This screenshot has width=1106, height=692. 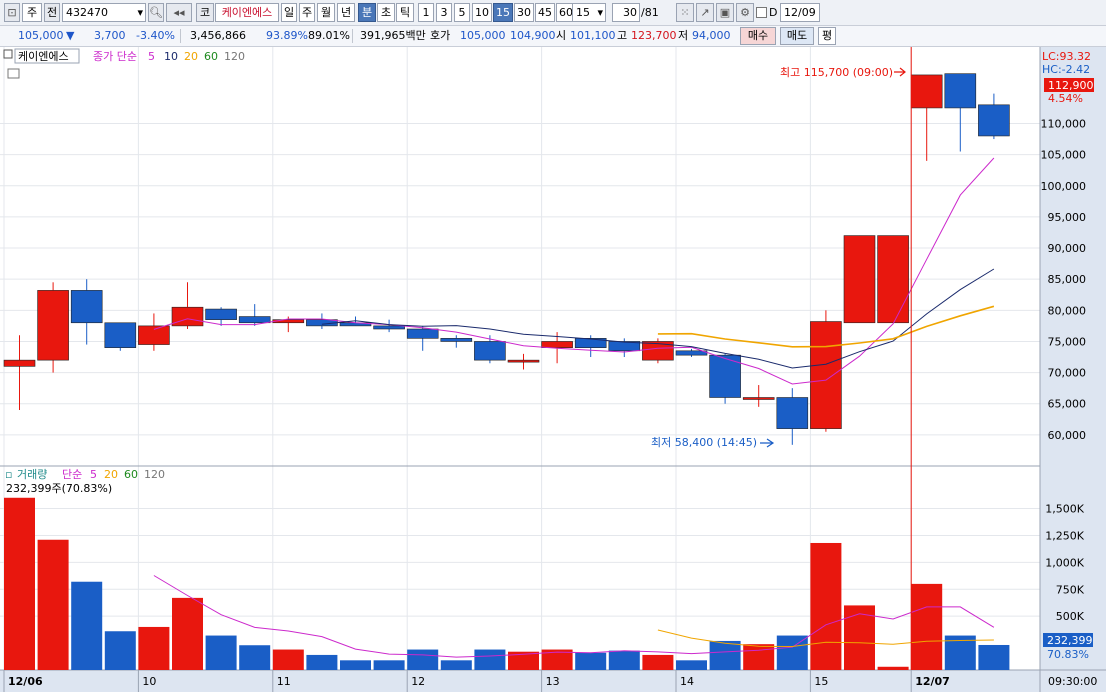 What do you see at coordinates (561, 35) in the screenshot?
I see `open-label: 시` at bounding box center [561, 35].